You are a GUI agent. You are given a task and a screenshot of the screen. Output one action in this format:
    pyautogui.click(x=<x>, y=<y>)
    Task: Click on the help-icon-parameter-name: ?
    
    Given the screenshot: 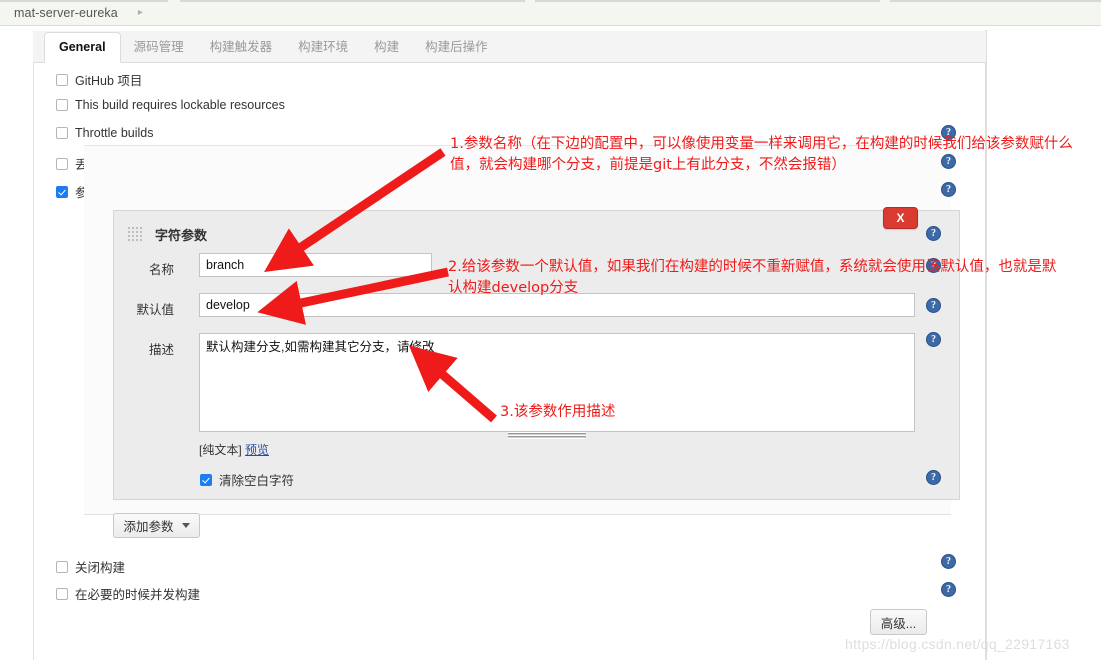 What is the action you would take?
    pyautogui.click(x=933, y=233)
    